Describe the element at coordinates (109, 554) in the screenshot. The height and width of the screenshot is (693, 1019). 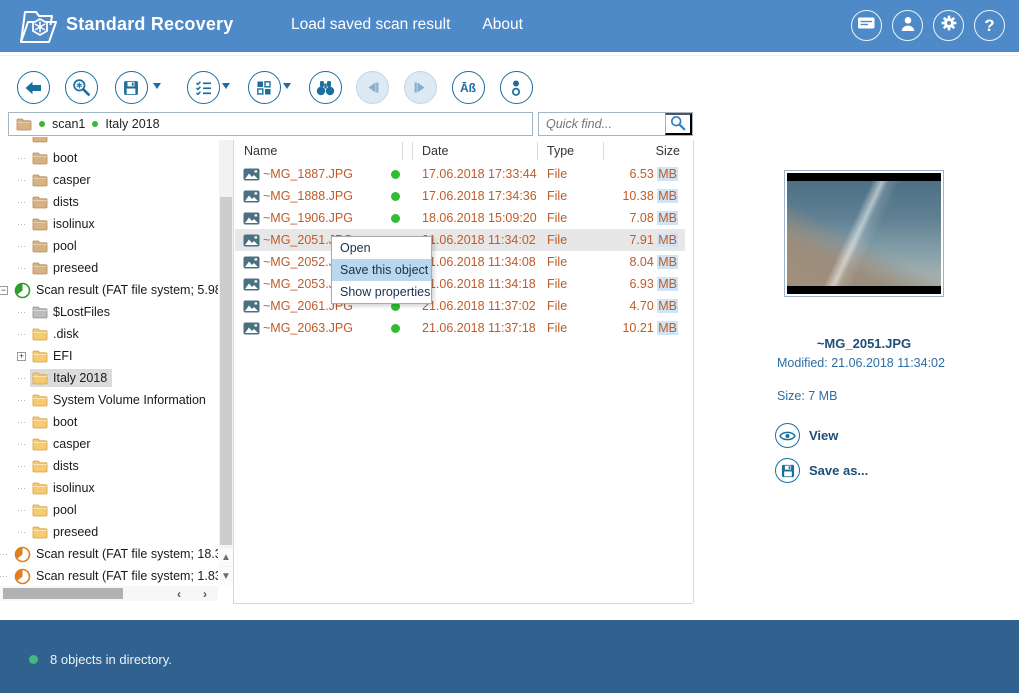
I see `tree-item-scan-result-fat-file-system-18-36: ⋯ Scan result (FAT file system; 18.36` at that location.